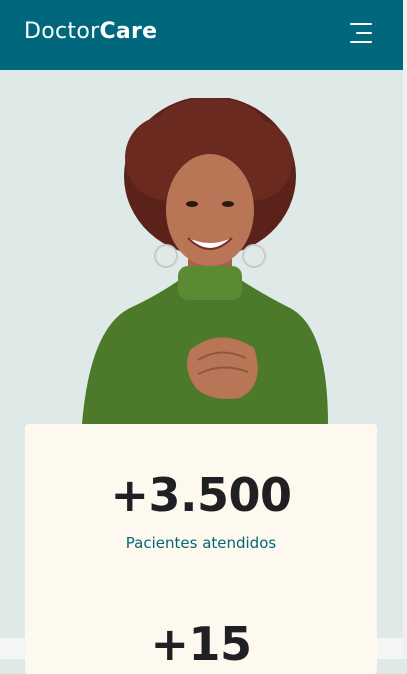  What do you see at coordinates (201, 35) in the screenshot?
I see `app-header: DoctorCare` at bounding box center [201, 35].